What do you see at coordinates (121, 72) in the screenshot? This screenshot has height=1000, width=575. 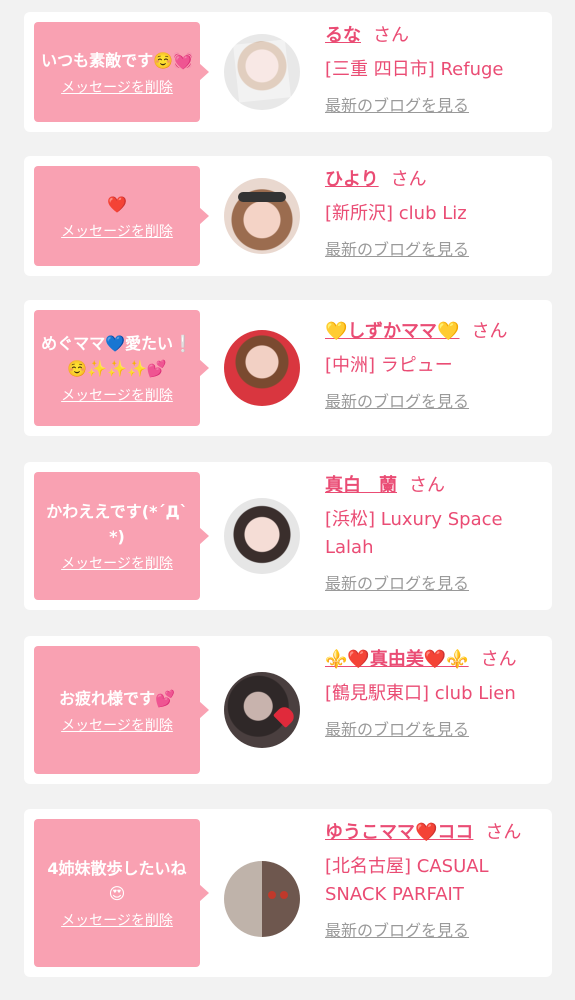 I see `message-bubble: いつも素敵です☺️💓 メッセージを削除` at bounding box center [121, 72].